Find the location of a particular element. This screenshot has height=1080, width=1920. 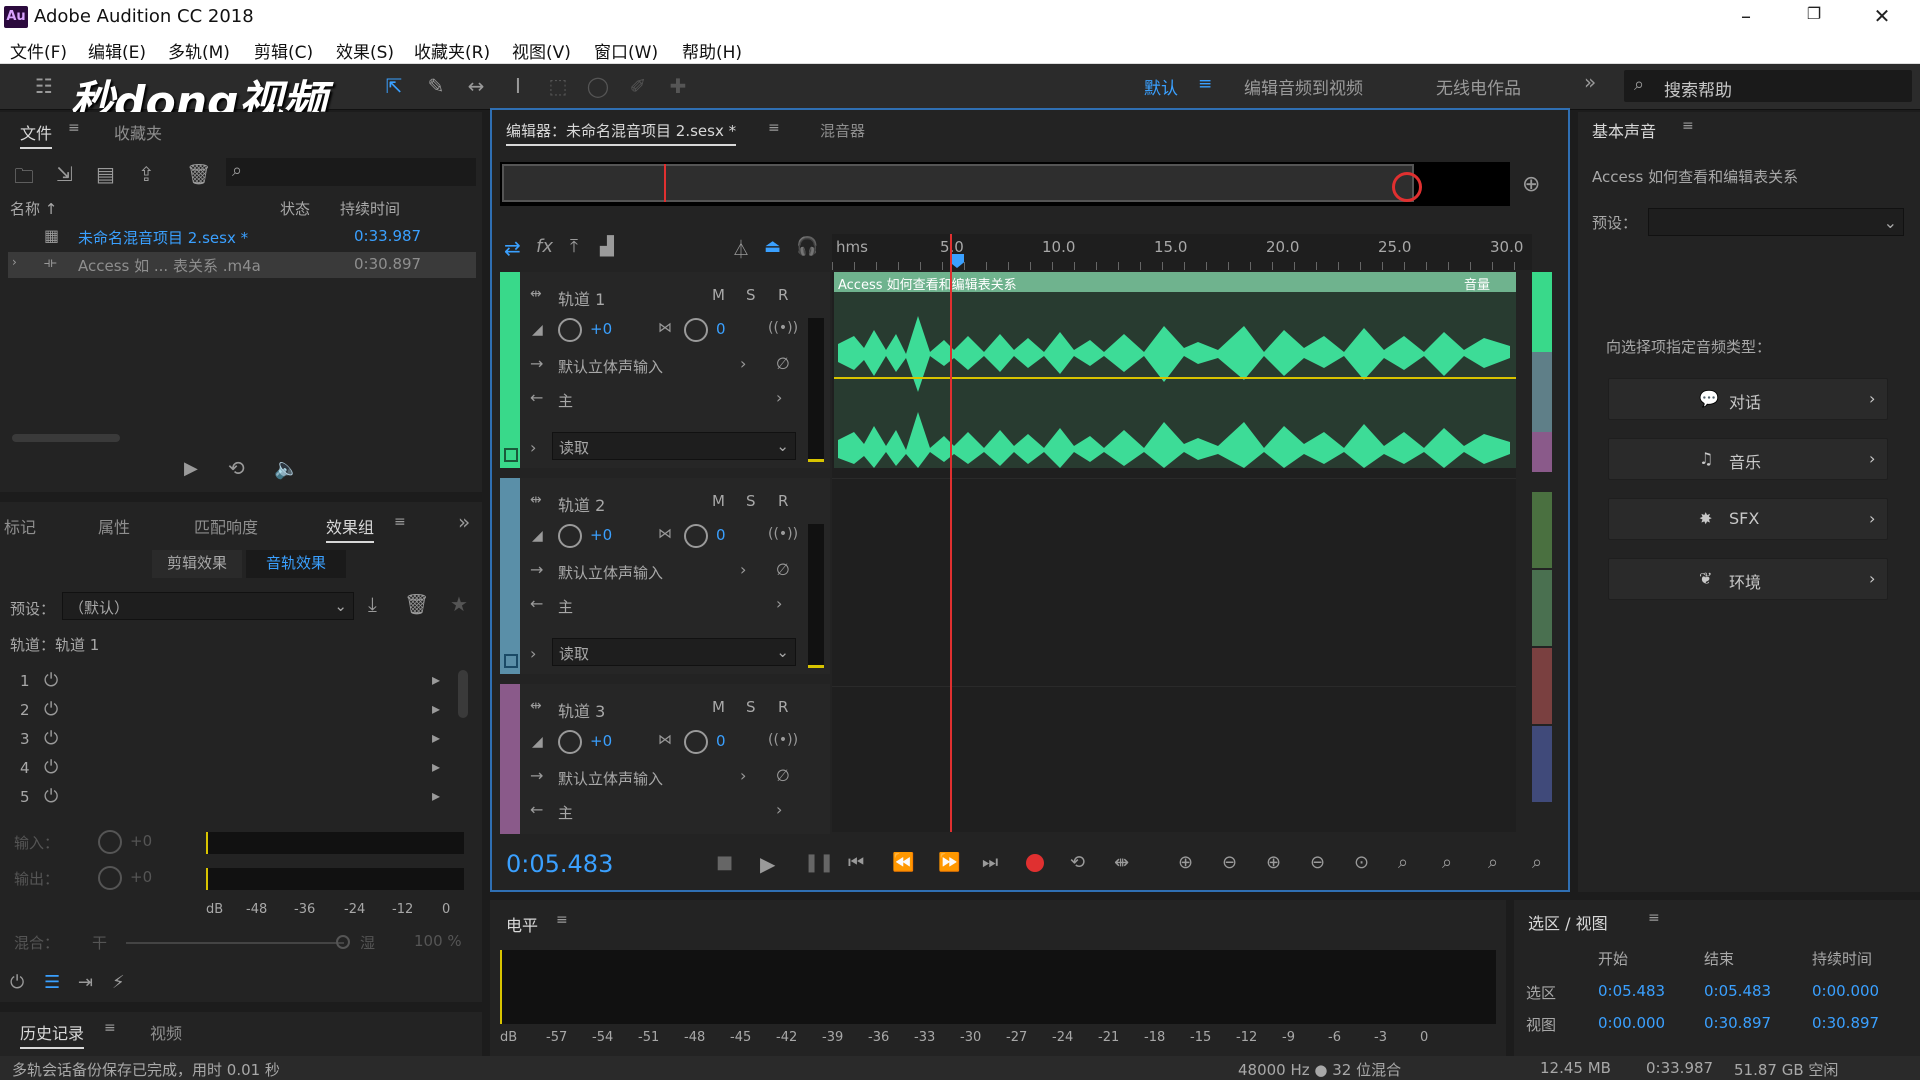

tab-effects-rack: 效果组 is located at coordinates (350, 528).